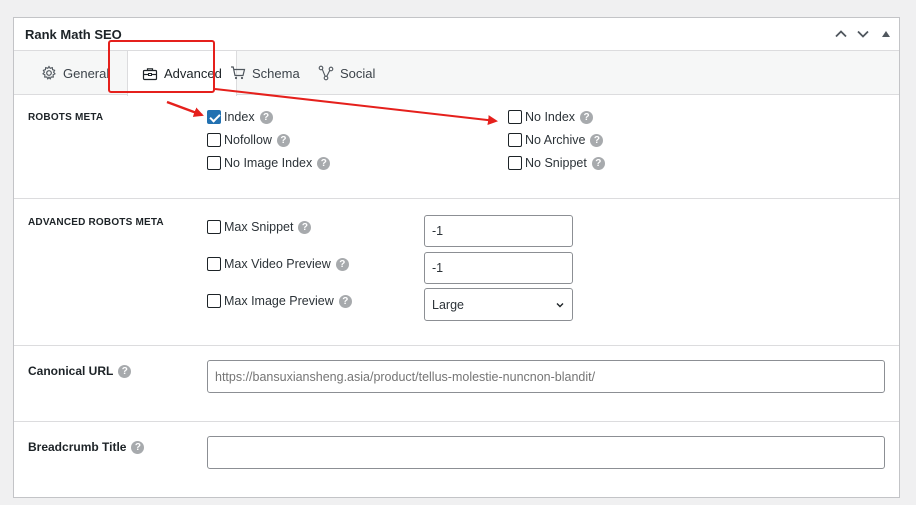 The width and height of the screenshot is (916, 505). I want to click on robots-nosnippet-checkbox: No Snippet ?, so click(556, 163).